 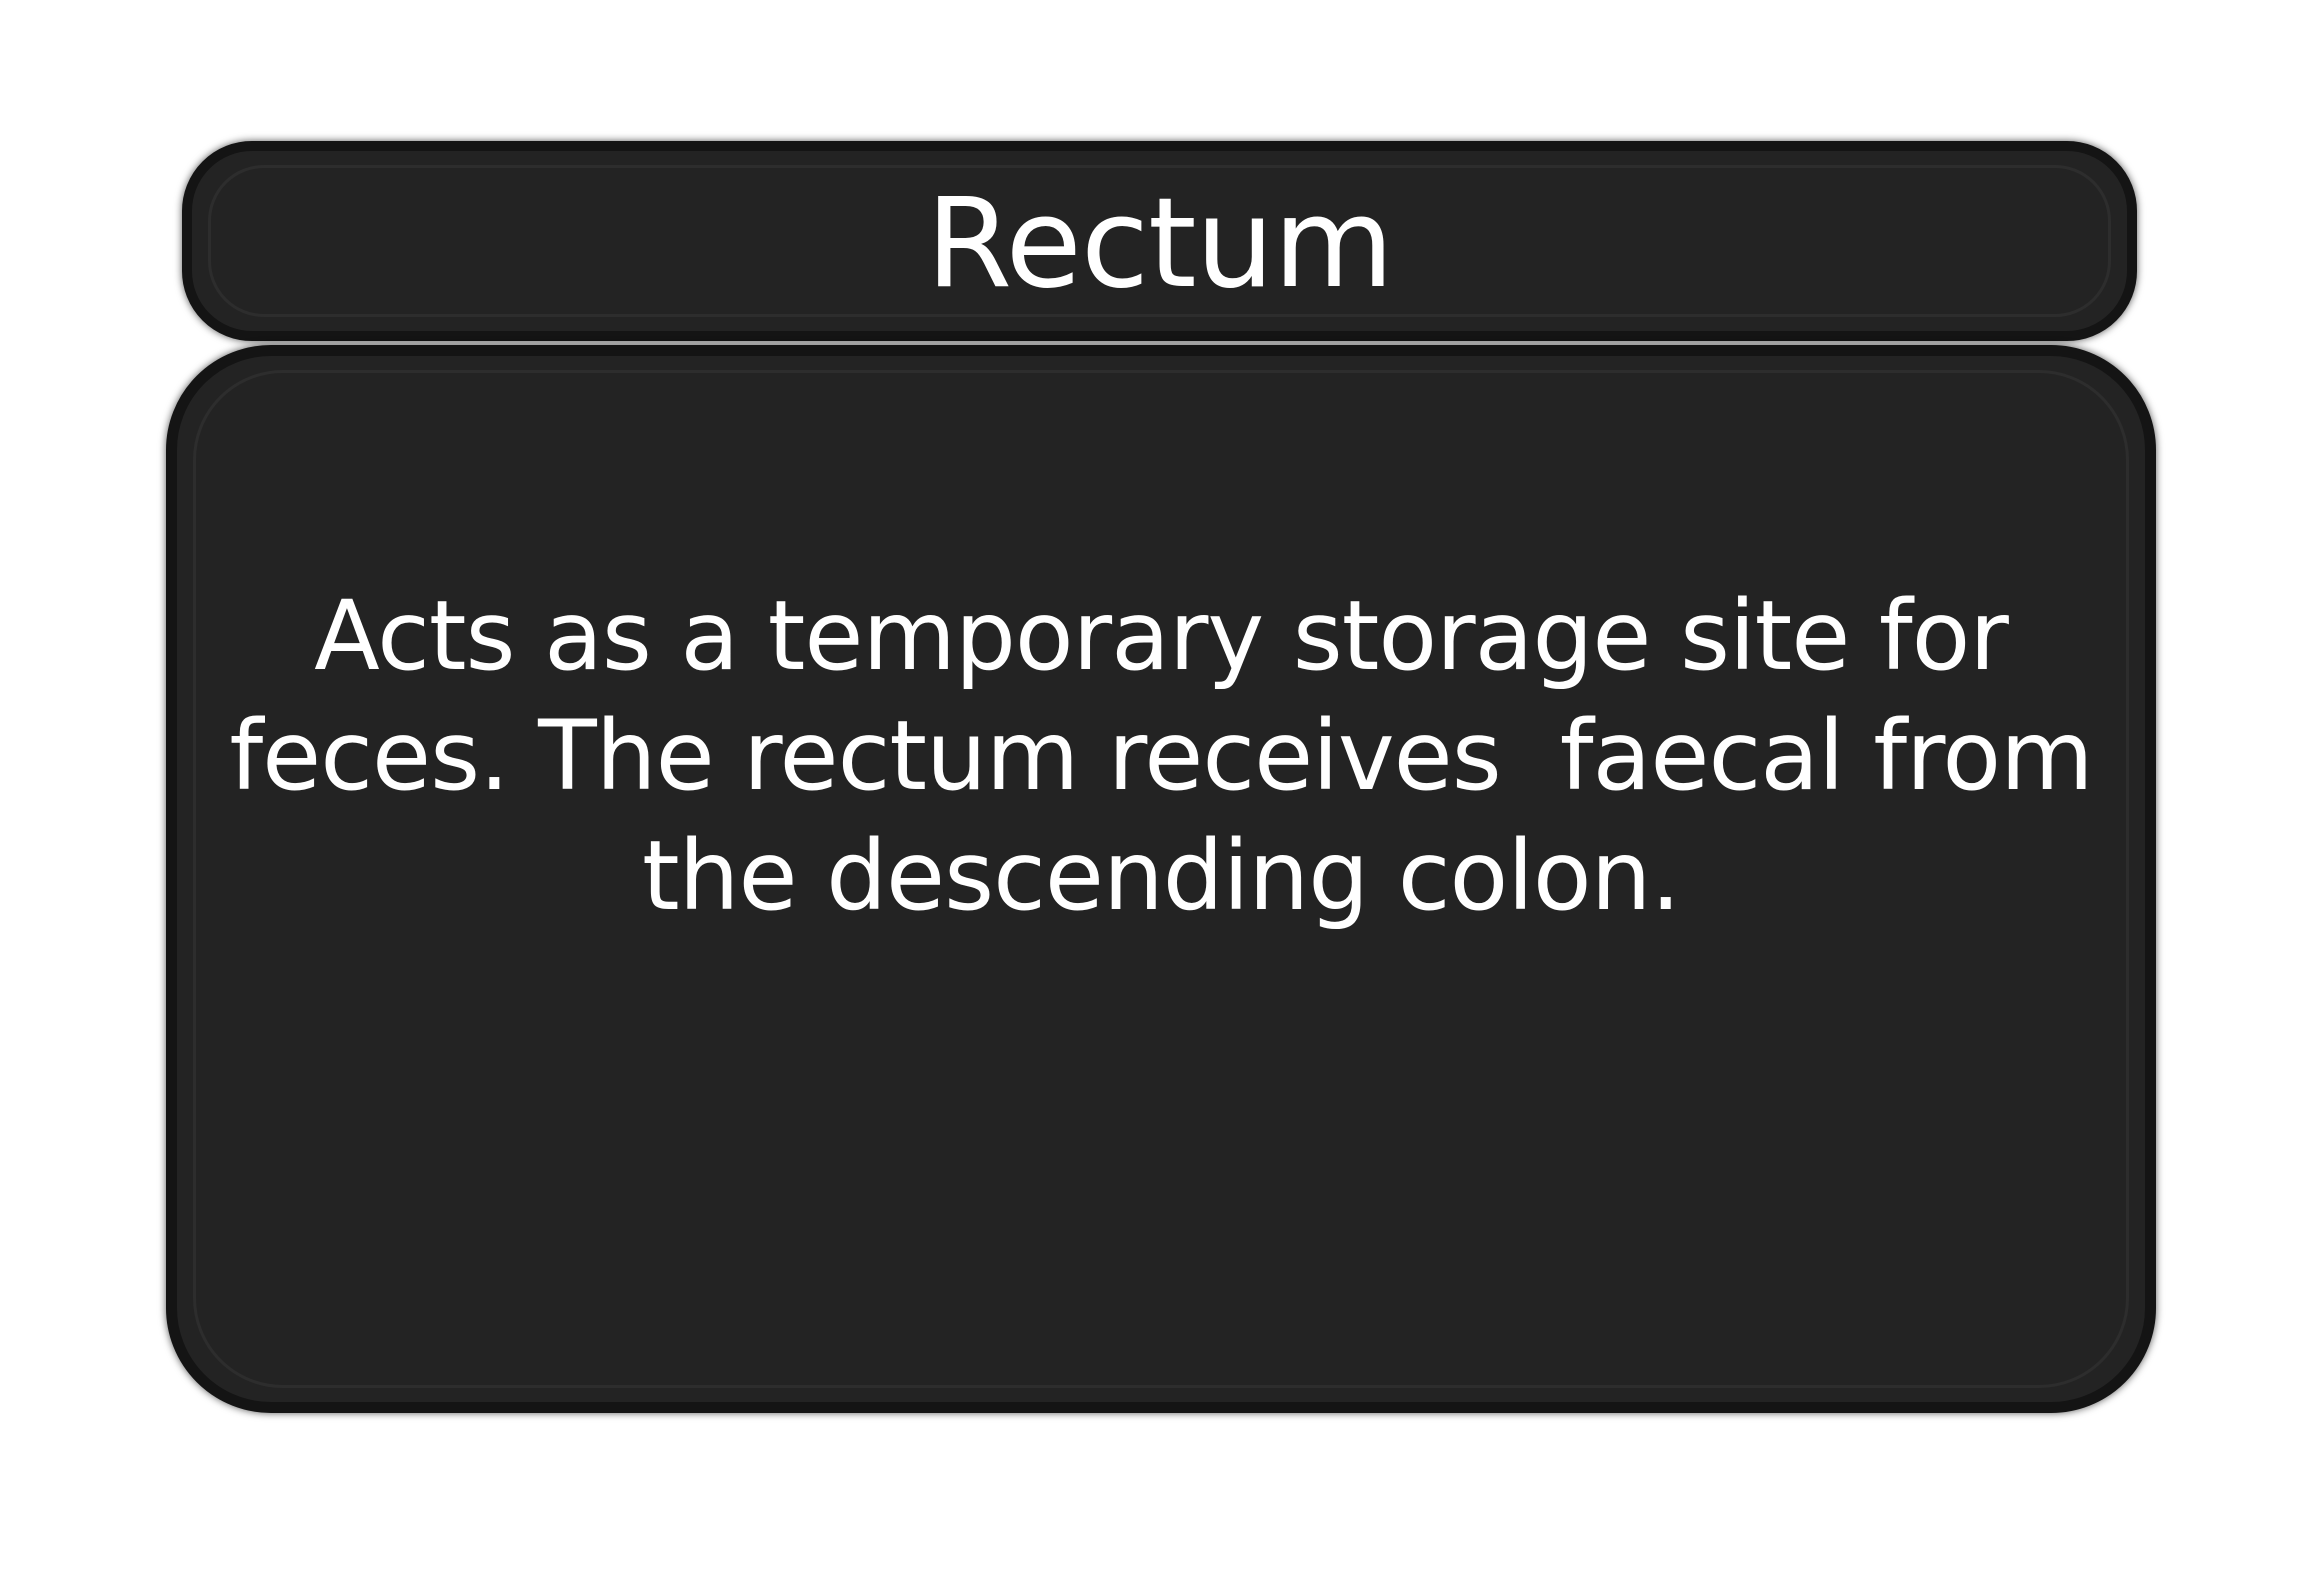 What do you see at coordinates (1159, 244) in the screenshot?
I see `card-title: Rectum` at bounding box center [1159, 244].